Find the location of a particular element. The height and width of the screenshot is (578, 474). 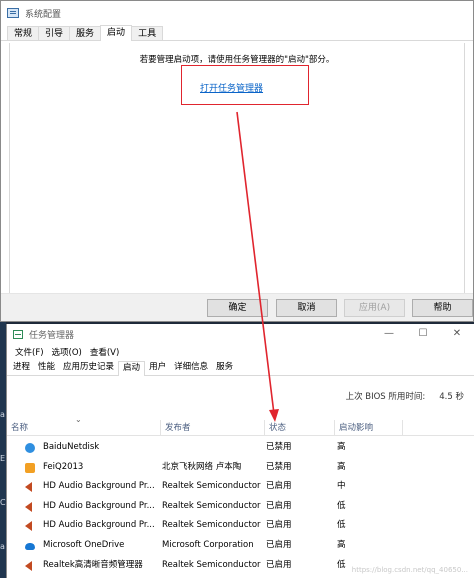

task-manager-titlebar: 任务管理器 — ☐ ✕ is located at coordinates (240, 334).